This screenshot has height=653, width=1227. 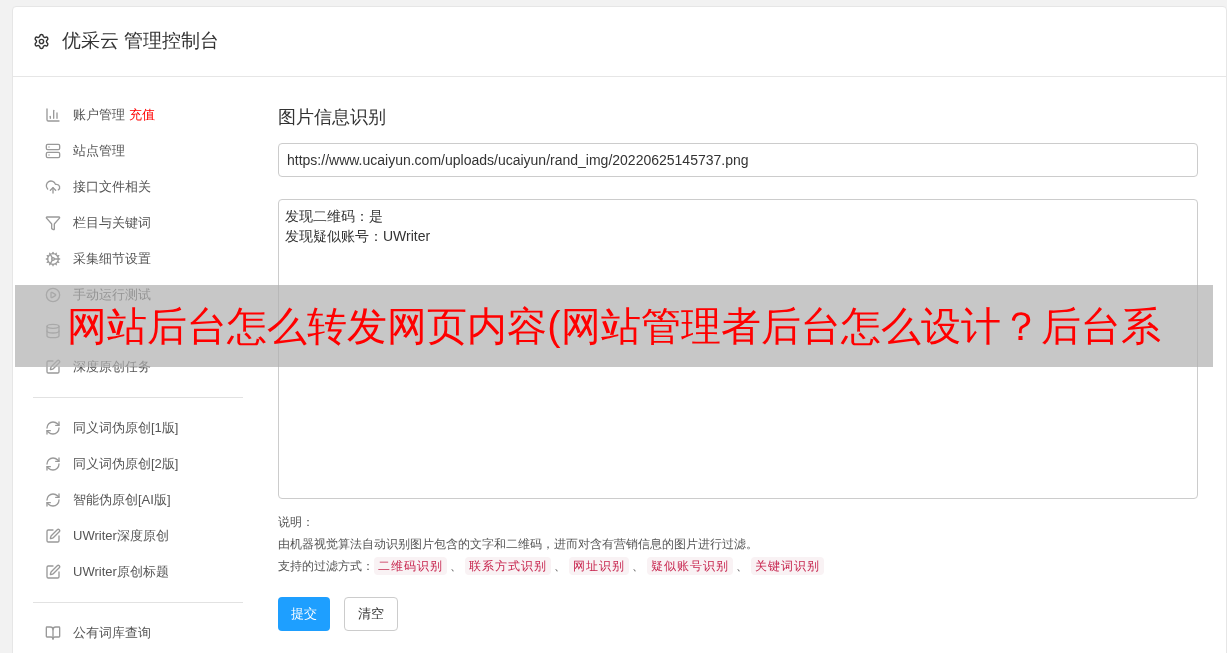 I want to click on method-tag: 网址识别, so click(x=599, y=566).